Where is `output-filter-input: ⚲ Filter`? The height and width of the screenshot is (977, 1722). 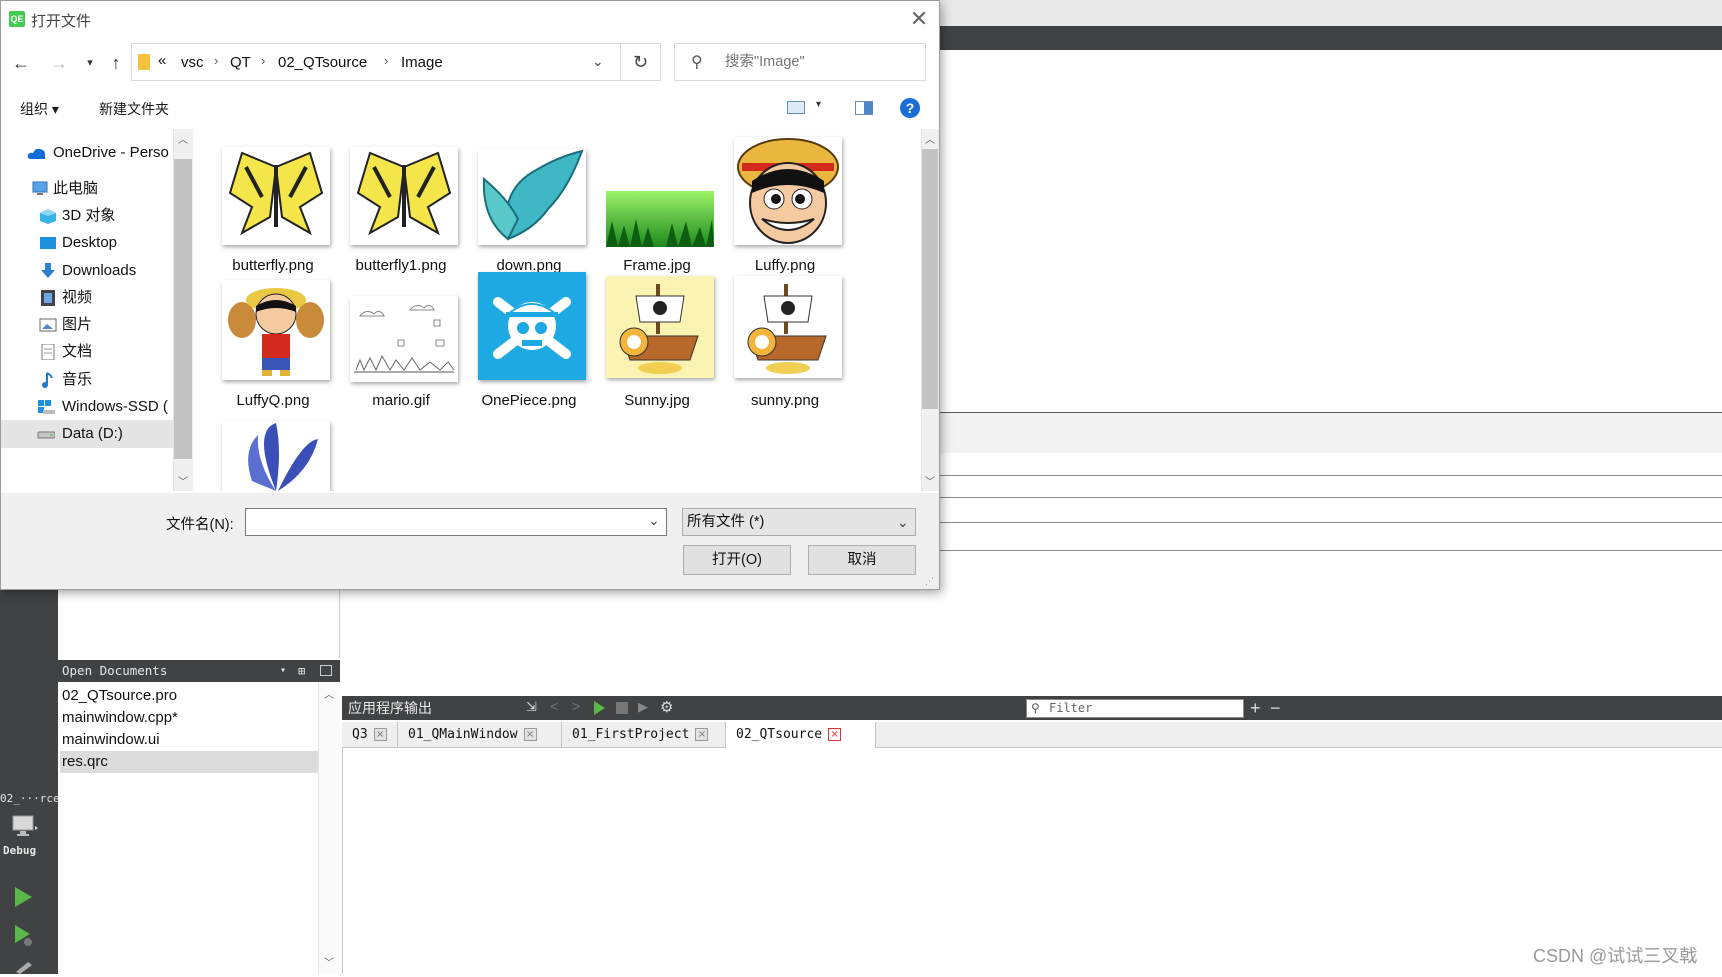
output-filter-input: ⚲ Filter is located at coordinates (1135, 708).